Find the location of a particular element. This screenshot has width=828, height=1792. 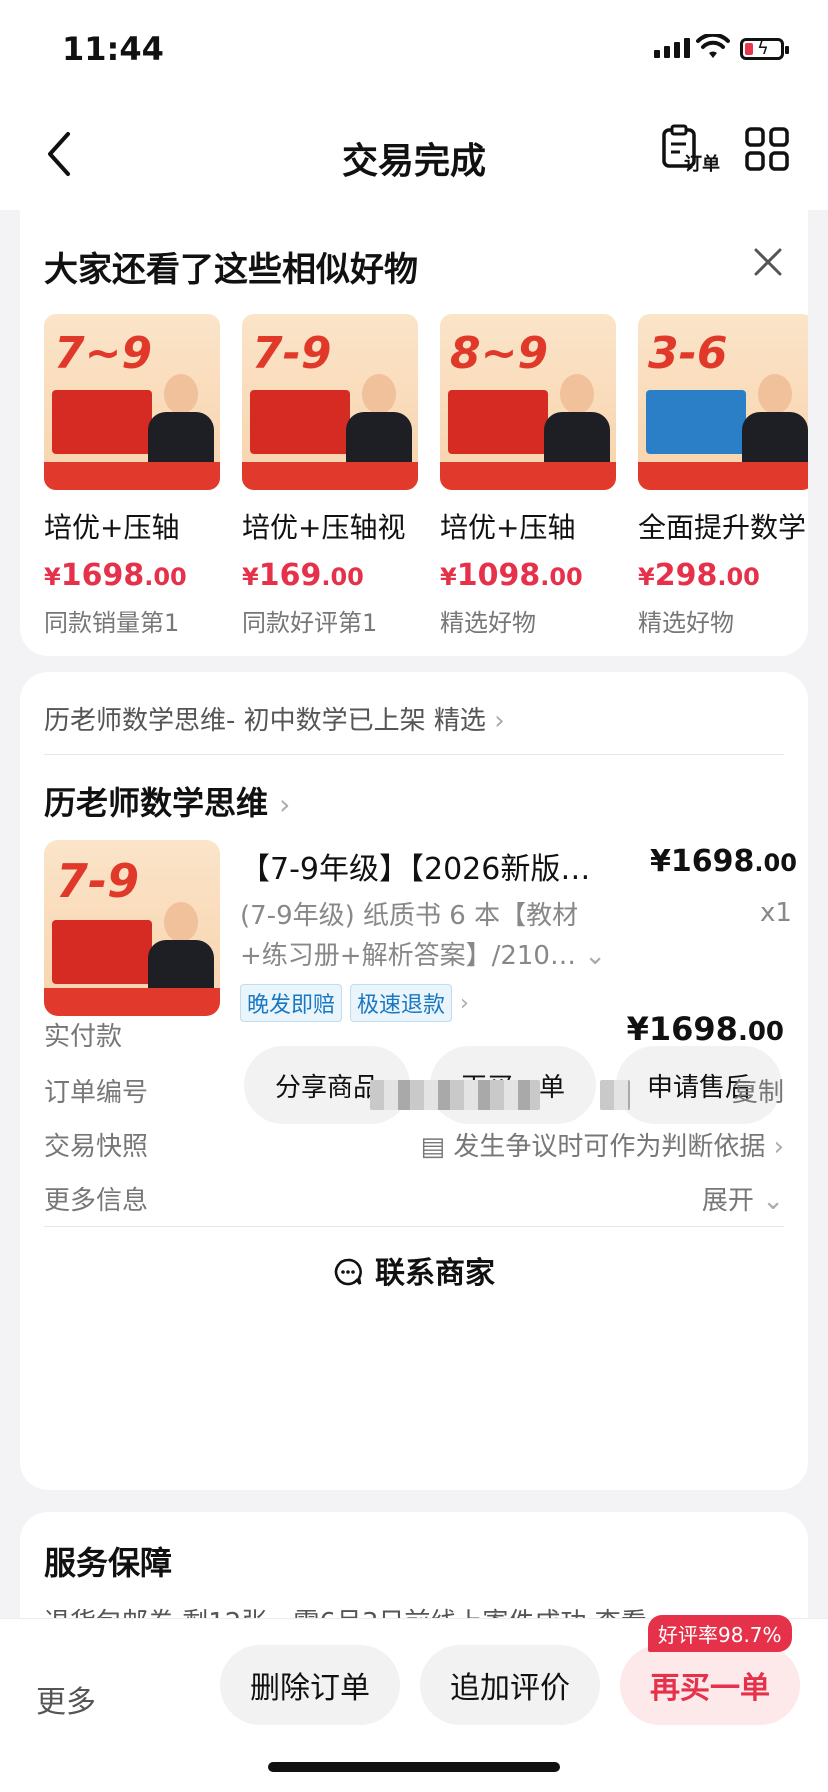

product-thumbnail: 7-9 is located at coordinates (330, 402).